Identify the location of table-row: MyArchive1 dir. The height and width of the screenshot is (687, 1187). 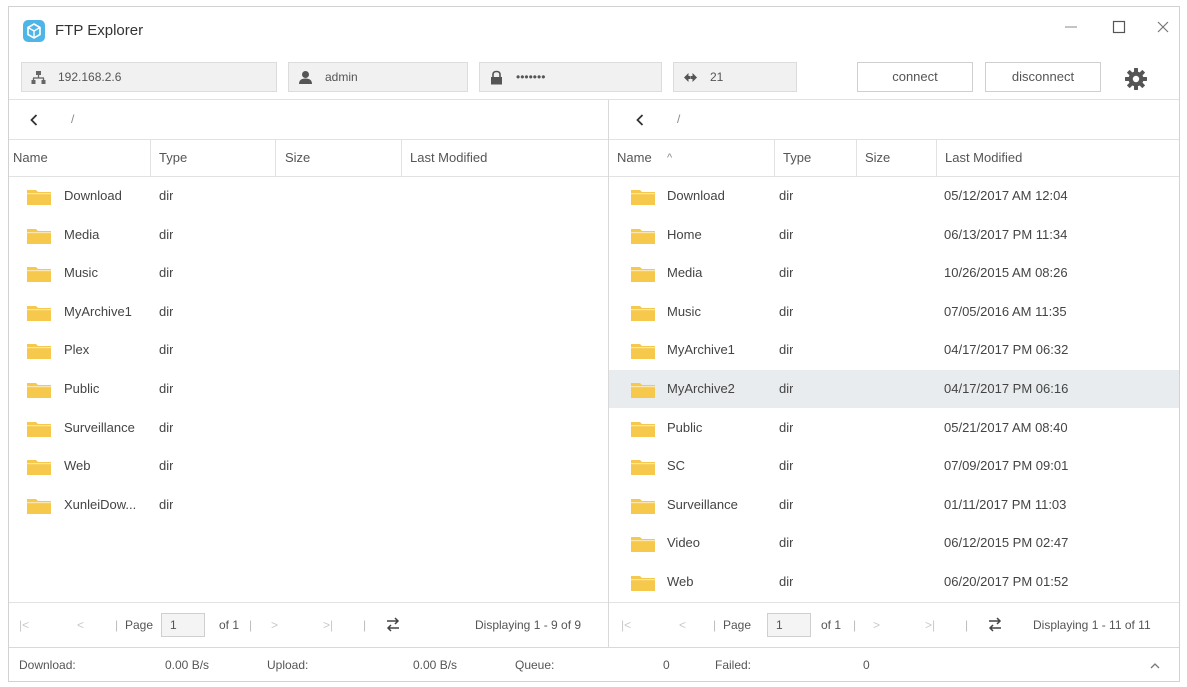
(308, 312).